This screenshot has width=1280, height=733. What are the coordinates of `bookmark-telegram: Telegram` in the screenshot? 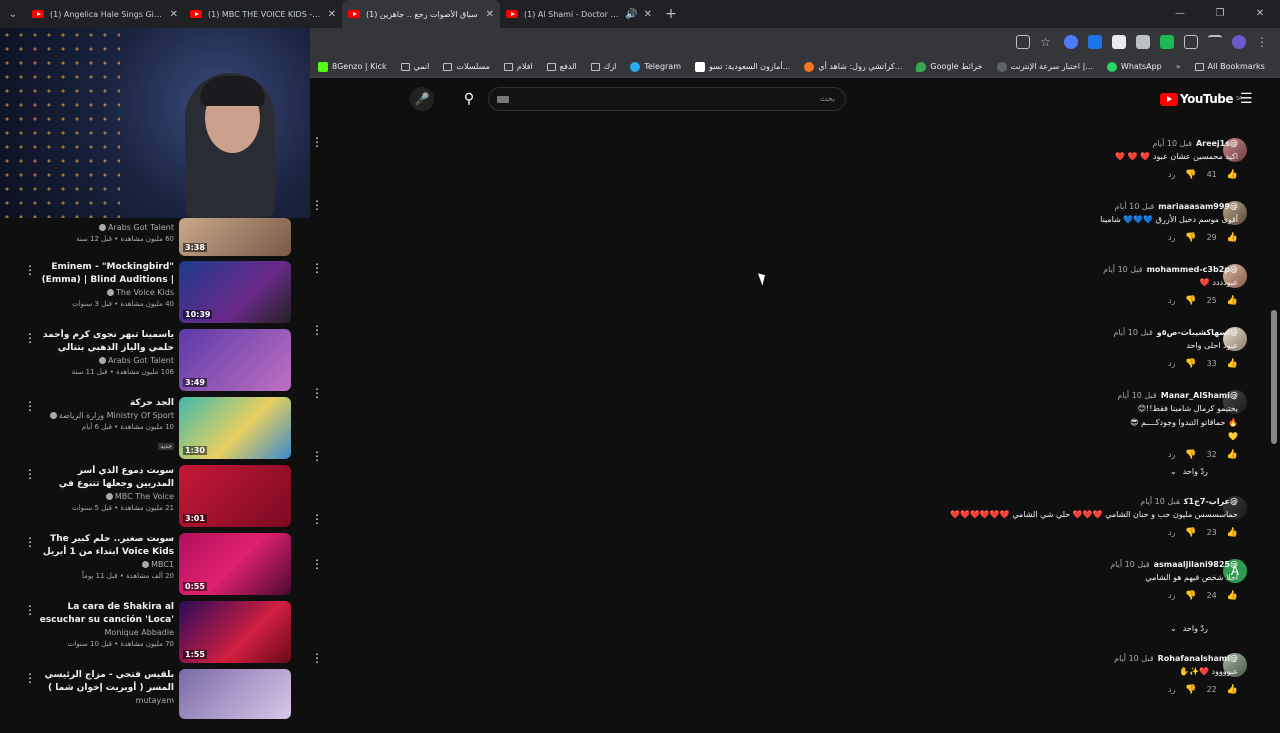 It's located at (655, 66).